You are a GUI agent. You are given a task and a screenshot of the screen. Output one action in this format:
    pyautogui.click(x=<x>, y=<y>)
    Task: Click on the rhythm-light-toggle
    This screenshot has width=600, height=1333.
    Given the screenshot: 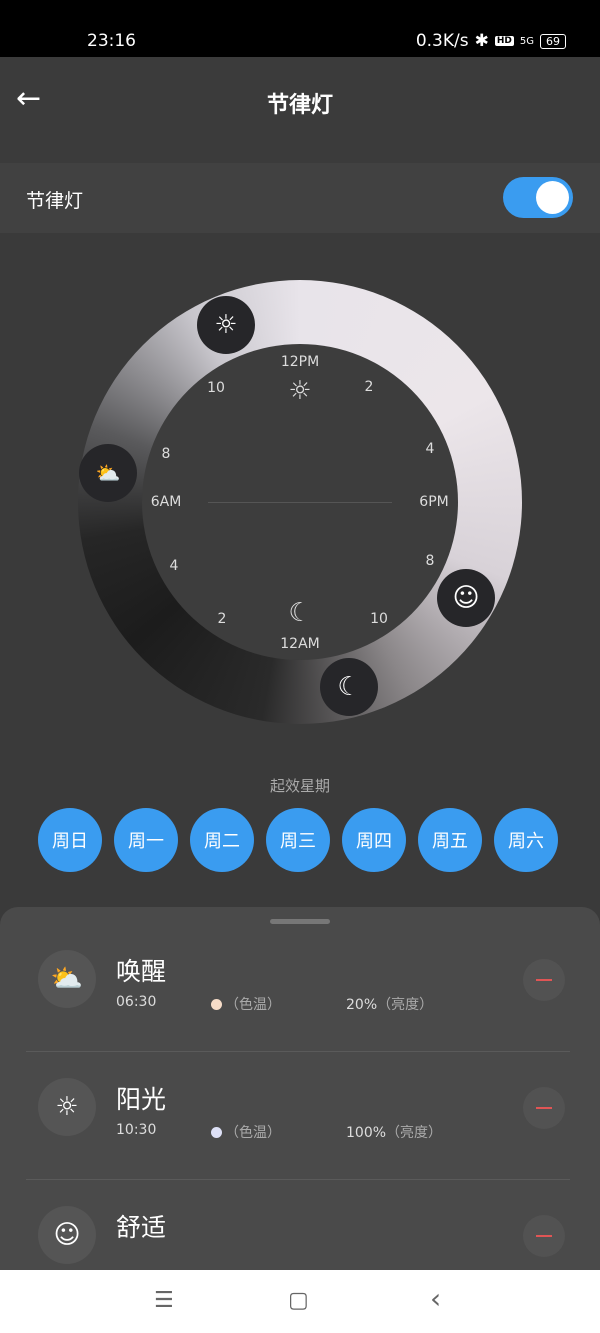 What is the action you would take?
    pyautogui.click(x=538, y=197)
    